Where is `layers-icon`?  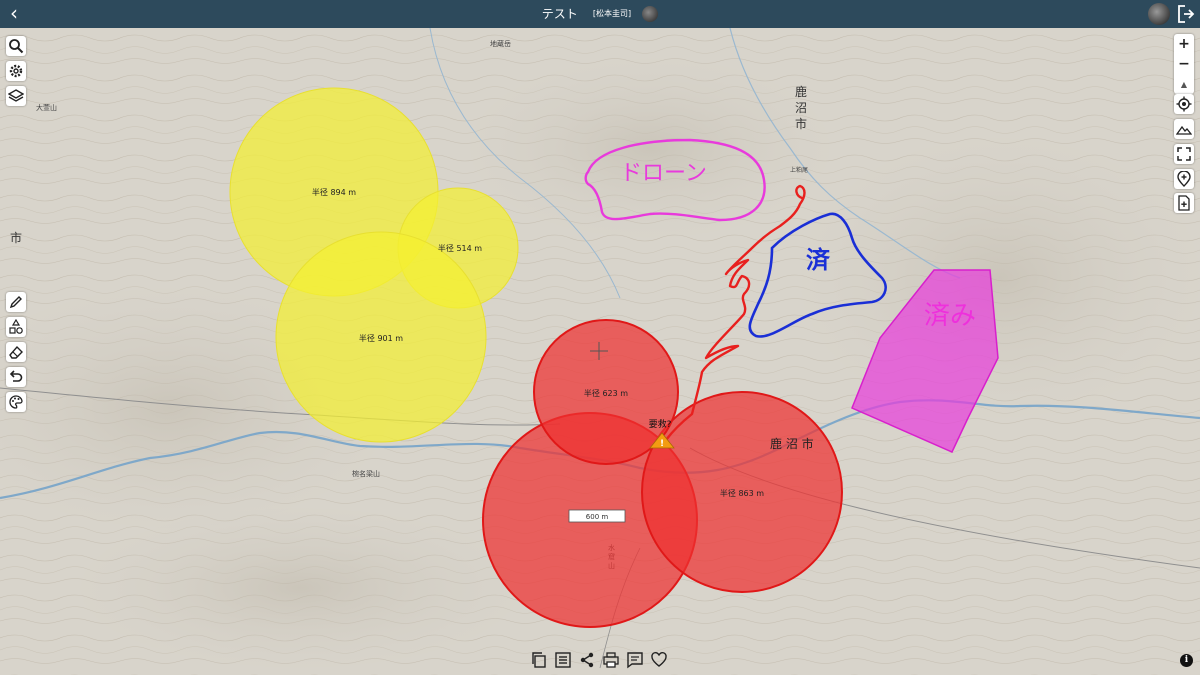
layers-icon is located at coordinates (16, 95).